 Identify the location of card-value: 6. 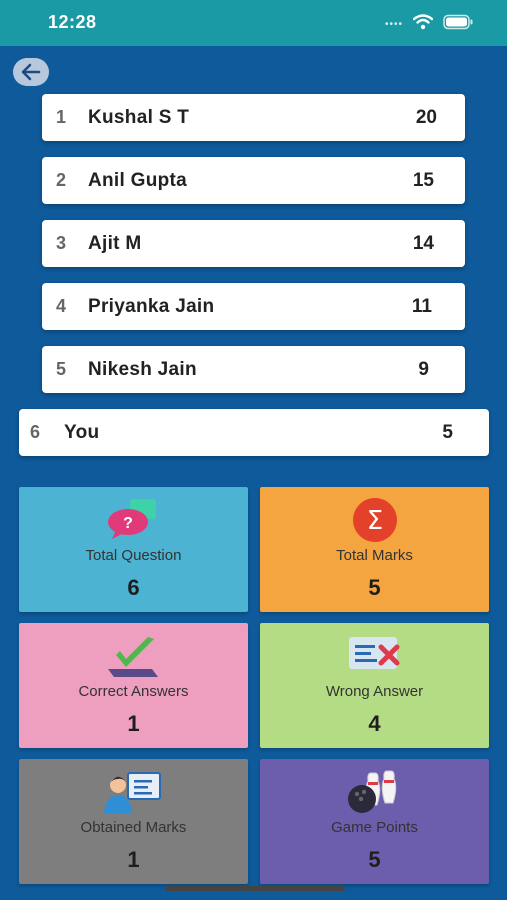
(133, 587).